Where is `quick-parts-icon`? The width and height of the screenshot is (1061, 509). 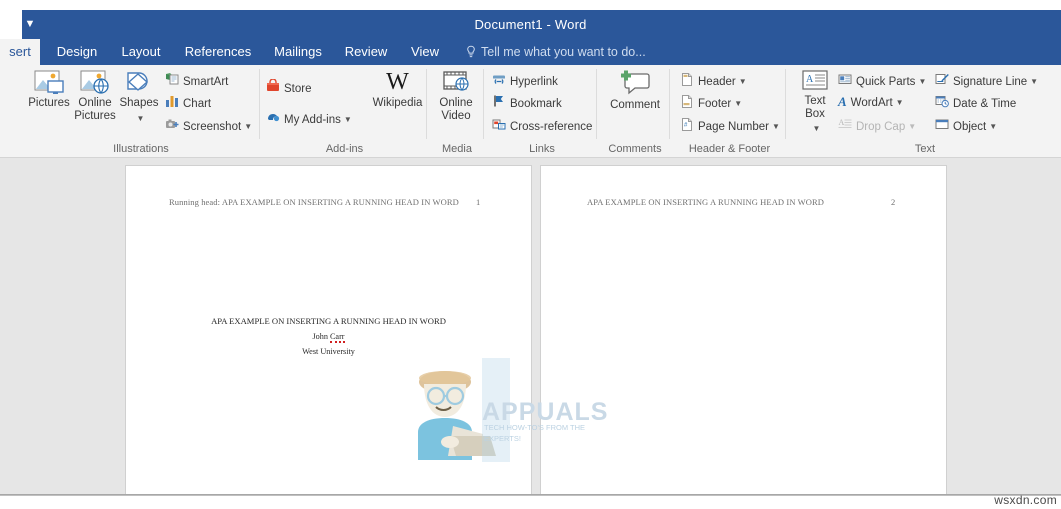
quick-parts-icon is located at coordinates (845, 79).